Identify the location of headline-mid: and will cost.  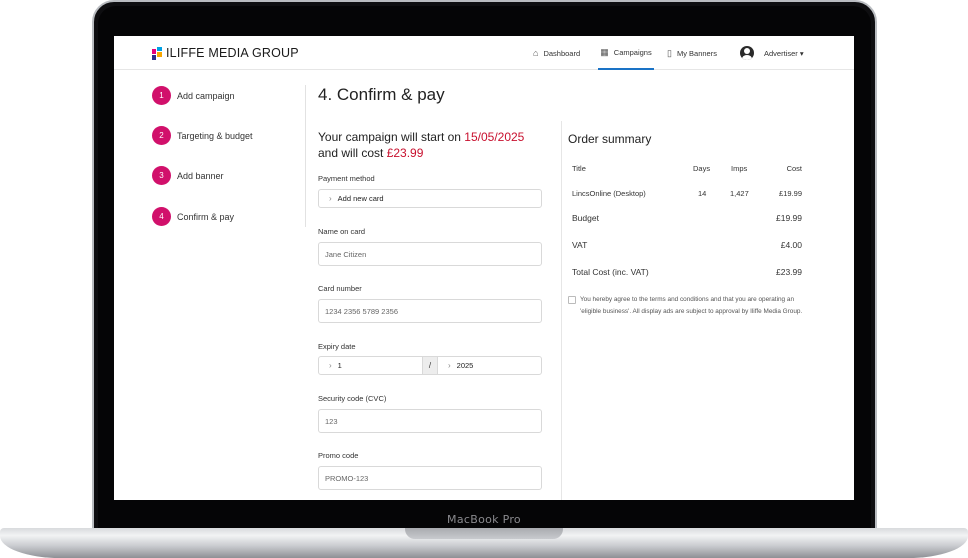
(352, 152).